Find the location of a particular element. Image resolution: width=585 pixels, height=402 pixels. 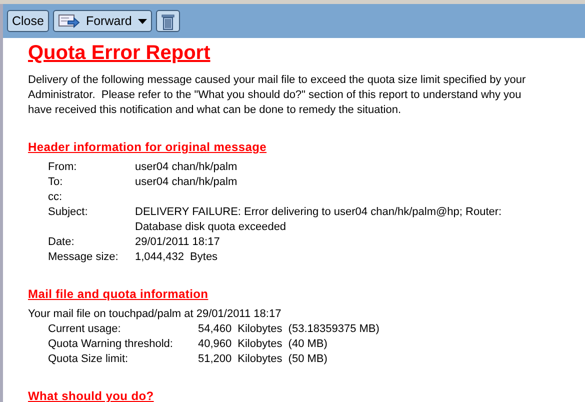

intro-paragraph: Delivery of the following message caused your mail file to exceed the quota size limit specified by your Administrator. Please refer to the "What you should do?" section of this report to understand why you have received this notification and what can be done to remedy the situation. is located at coordinates (277, 95).